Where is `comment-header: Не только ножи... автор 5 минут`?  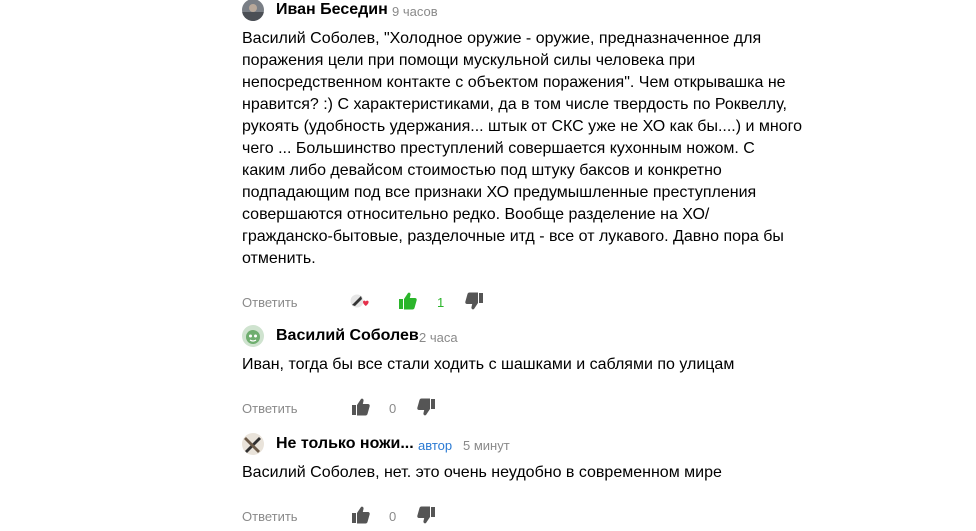
comment-header: Не только ножи... автор 5 минут is located at coordinates (532, 444).